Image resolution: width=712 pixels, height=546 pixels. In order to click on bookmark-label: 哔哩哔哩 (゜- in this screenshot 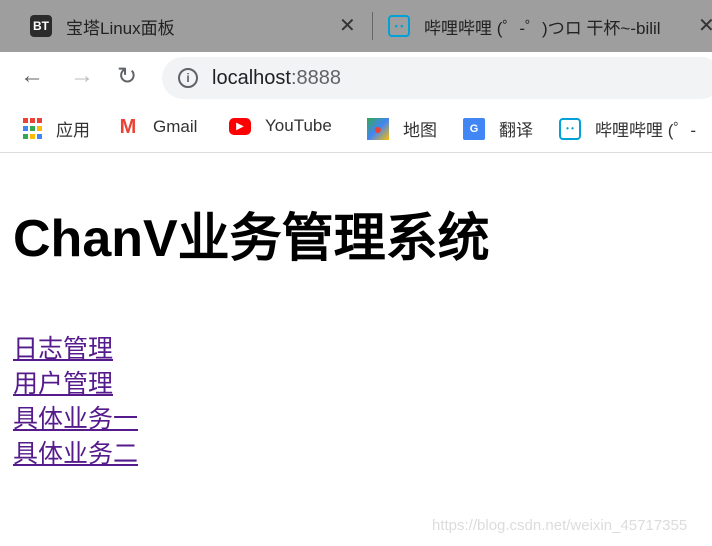, I will do `click(646, 130)`.